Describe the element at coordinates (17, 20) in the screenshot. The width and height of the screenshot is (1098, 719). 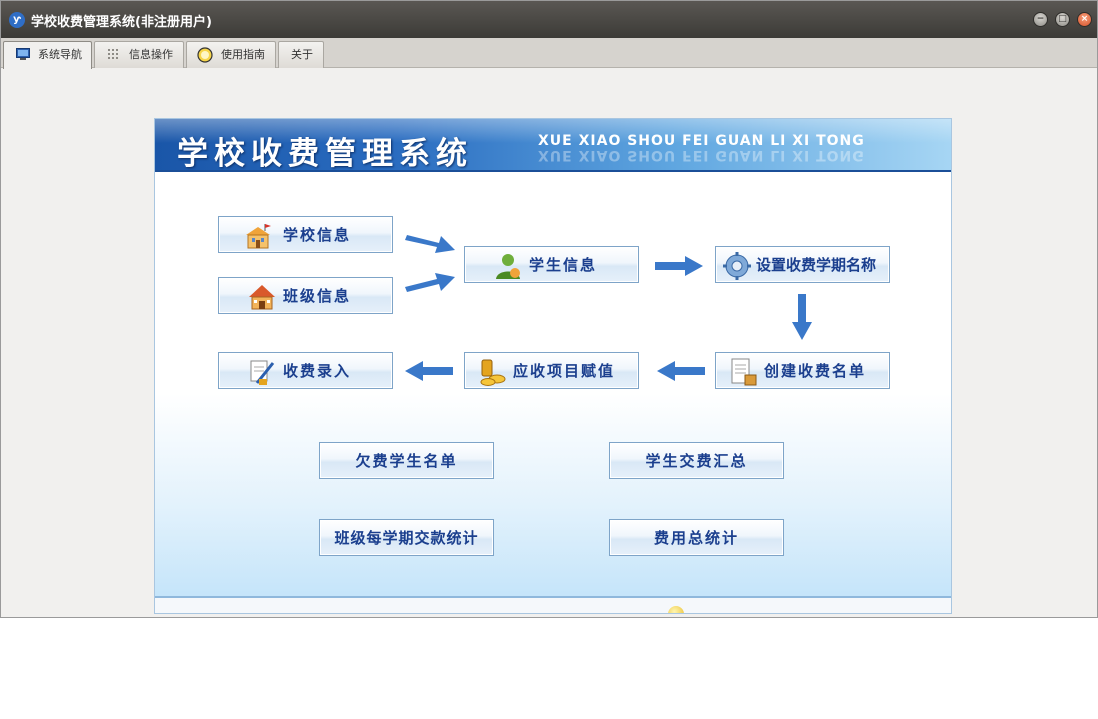
I see `app-logo-icon: ƴ` at that location.